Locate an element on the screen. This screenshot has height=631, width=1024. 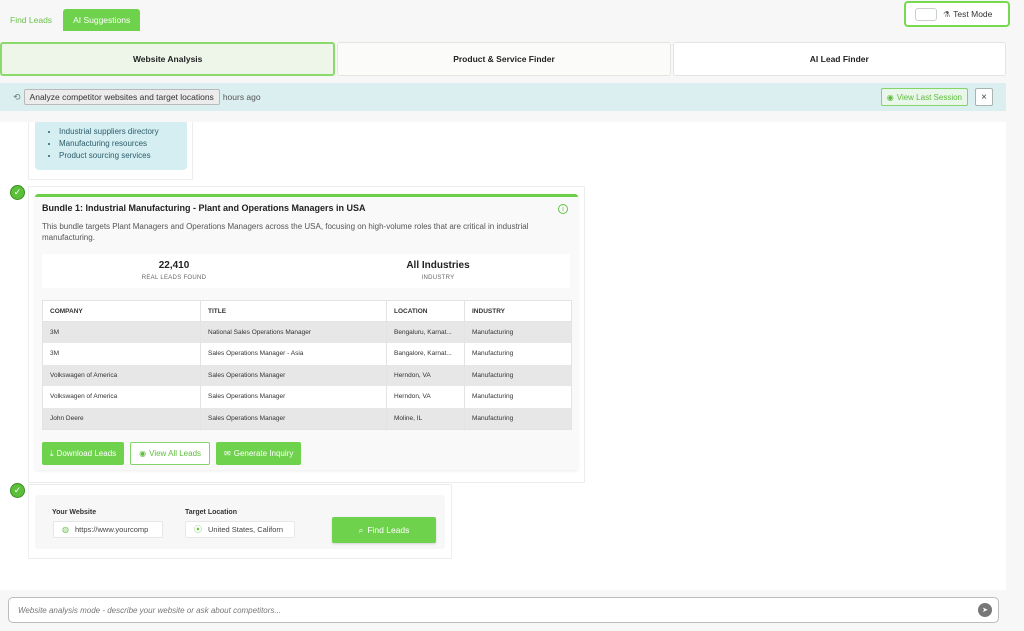
location-input: ⦿ United States, Californ is located at coordinates (240, 529).